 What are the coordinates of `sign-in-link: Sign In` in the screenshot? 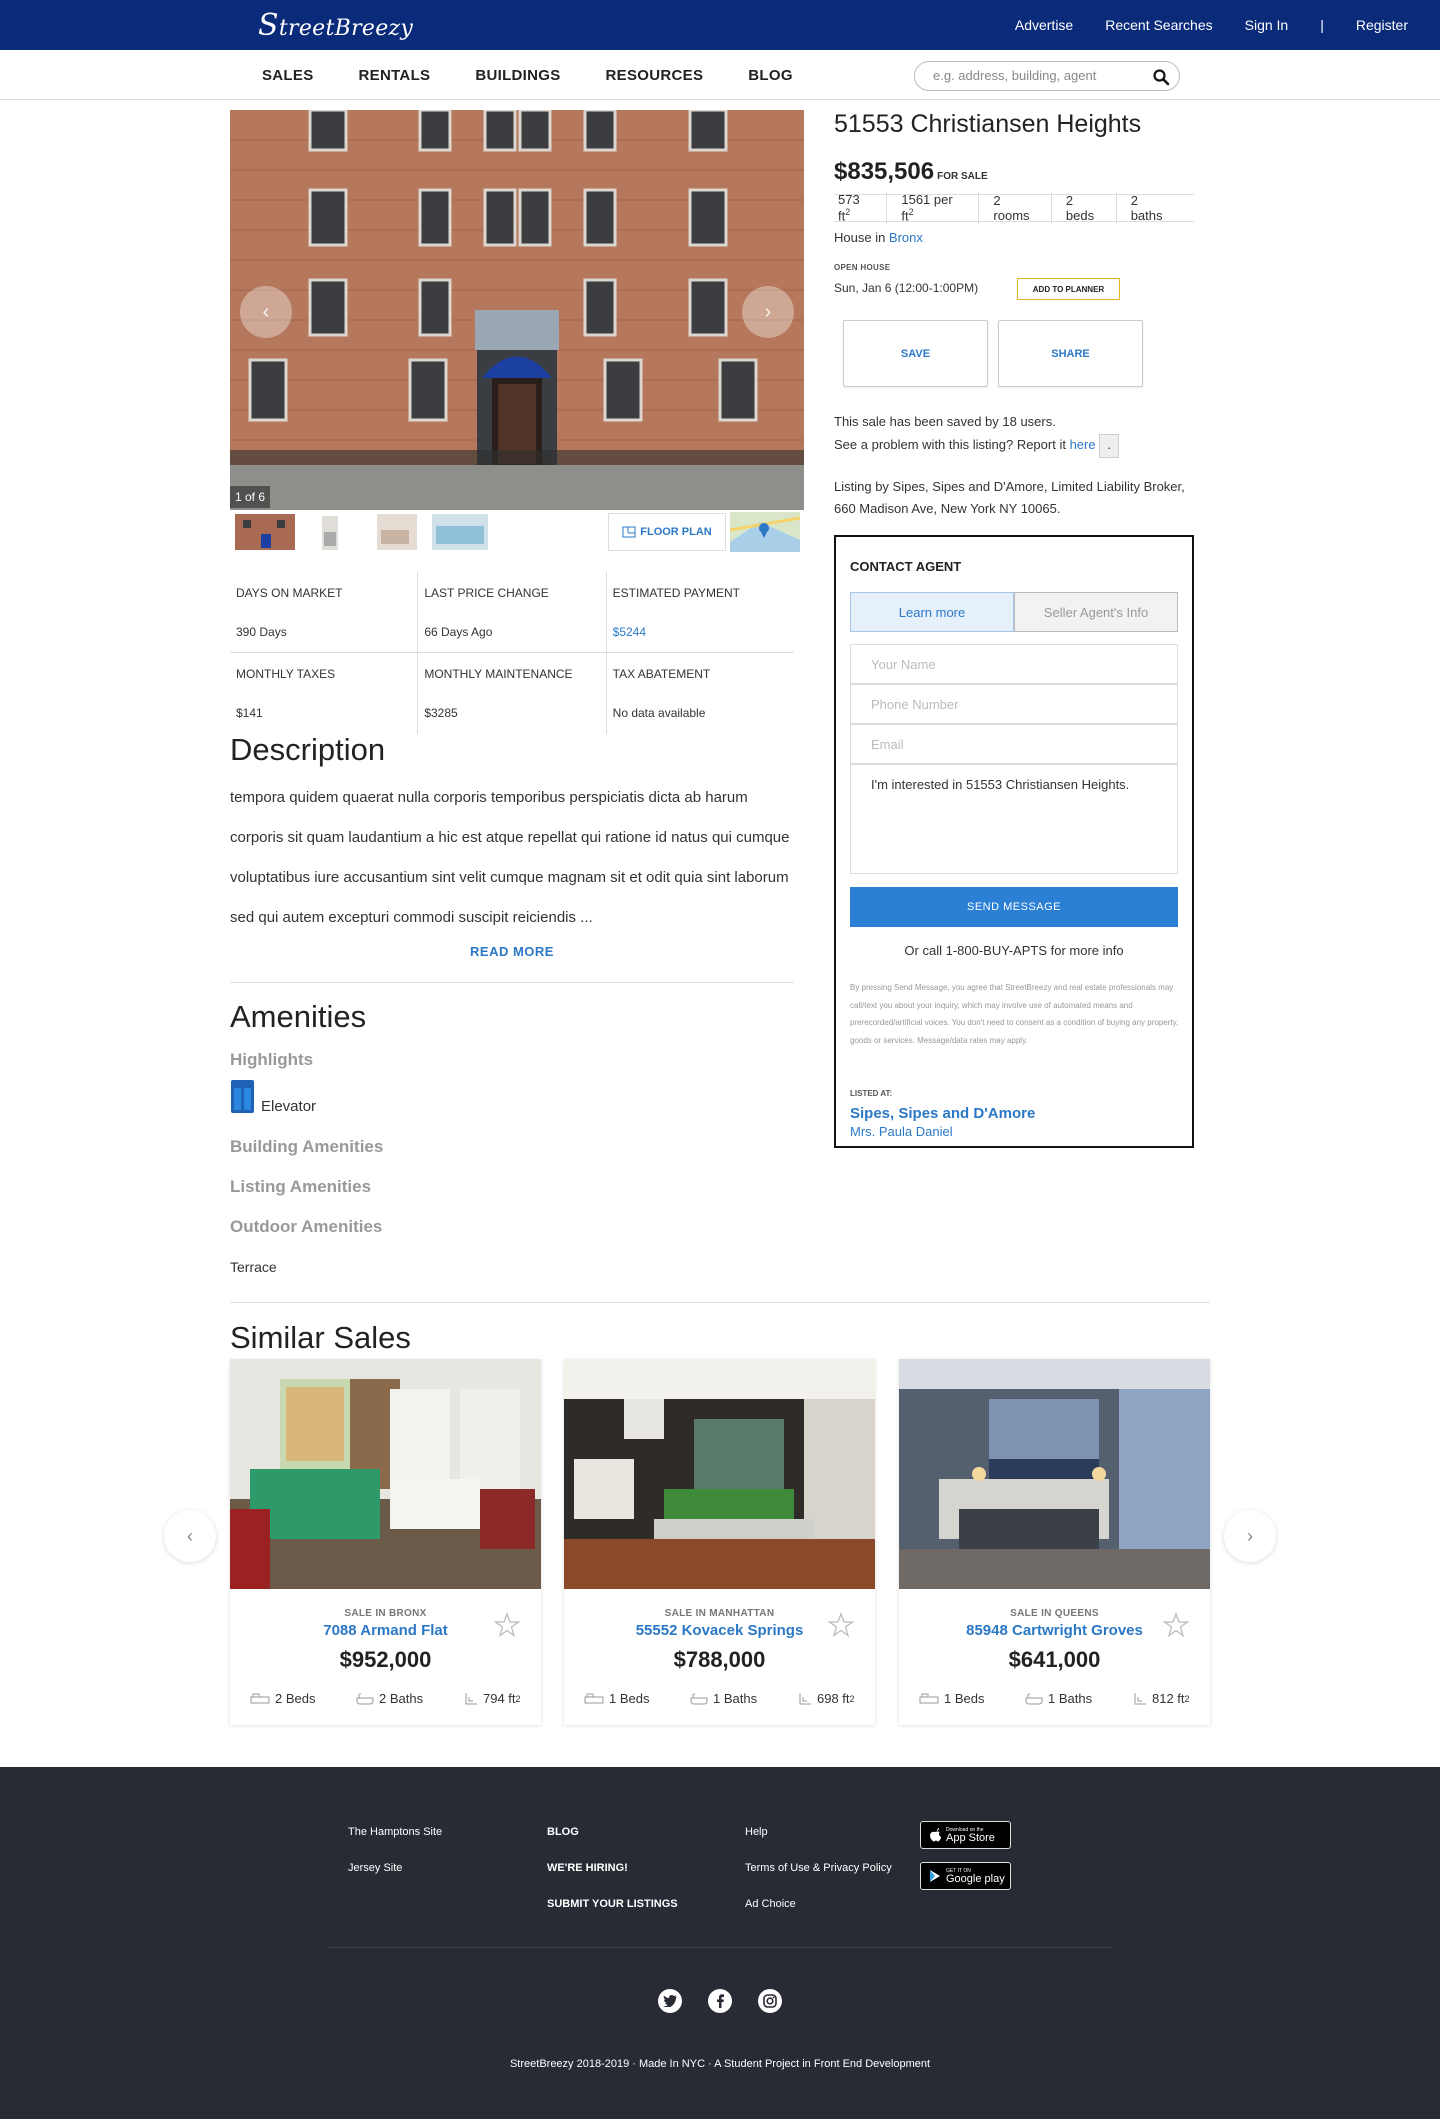 It's located at (1267, 25).